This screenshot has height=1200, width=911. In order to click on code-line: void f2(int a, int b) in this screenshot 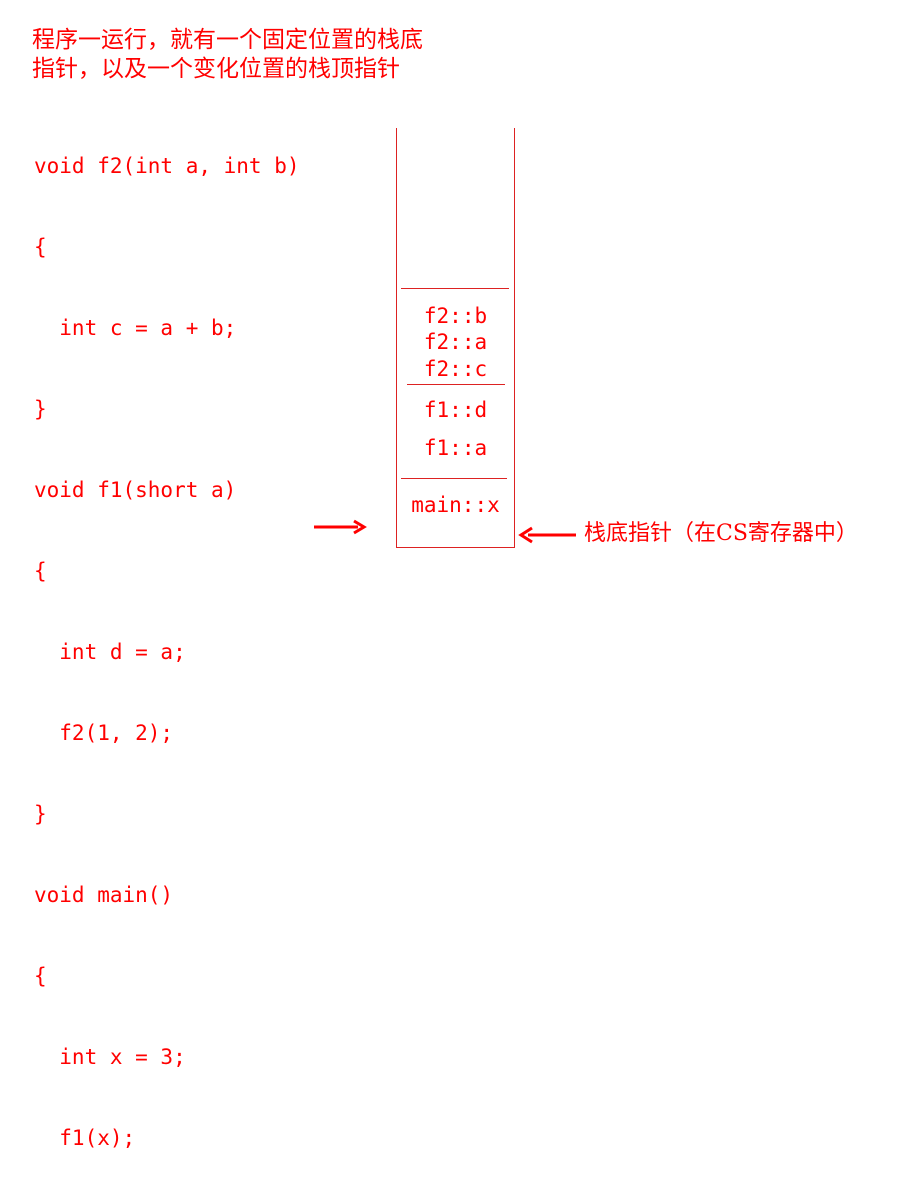, I will do `click(167, 166)`.